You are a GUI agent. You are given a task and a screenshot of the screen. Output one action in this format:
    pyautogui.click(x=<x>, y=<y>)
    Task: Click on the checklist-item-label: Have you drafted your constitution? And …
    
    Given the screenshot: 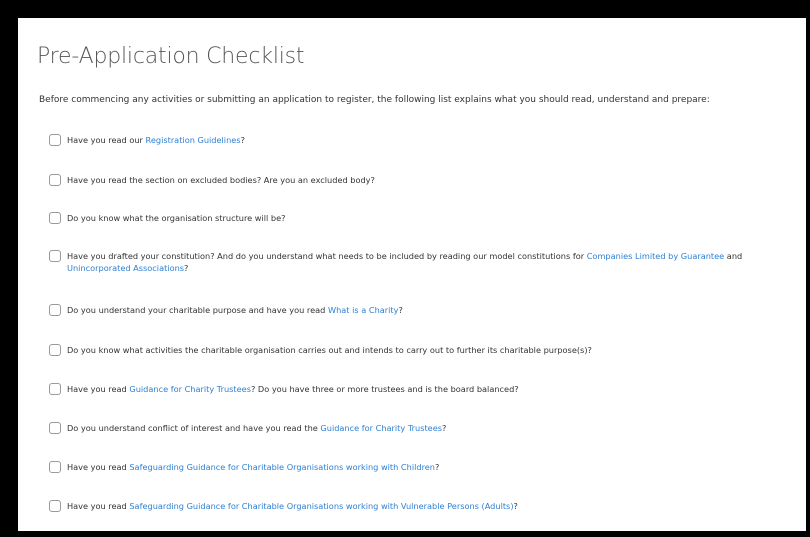 What is the action you would take?
    pyautogui.click(x=405, y=262)
    